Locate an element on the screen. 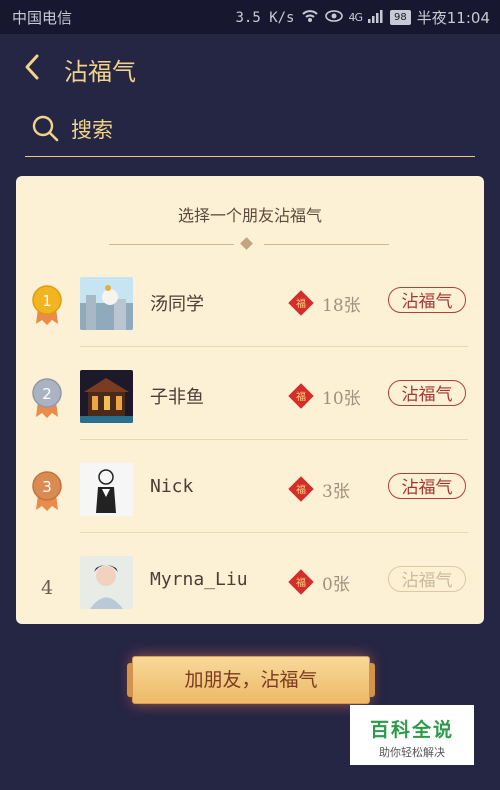 Image resolution: width=500 pixels, height=790 pixels. rank-number: 4 is located at coordinates (47, 588).